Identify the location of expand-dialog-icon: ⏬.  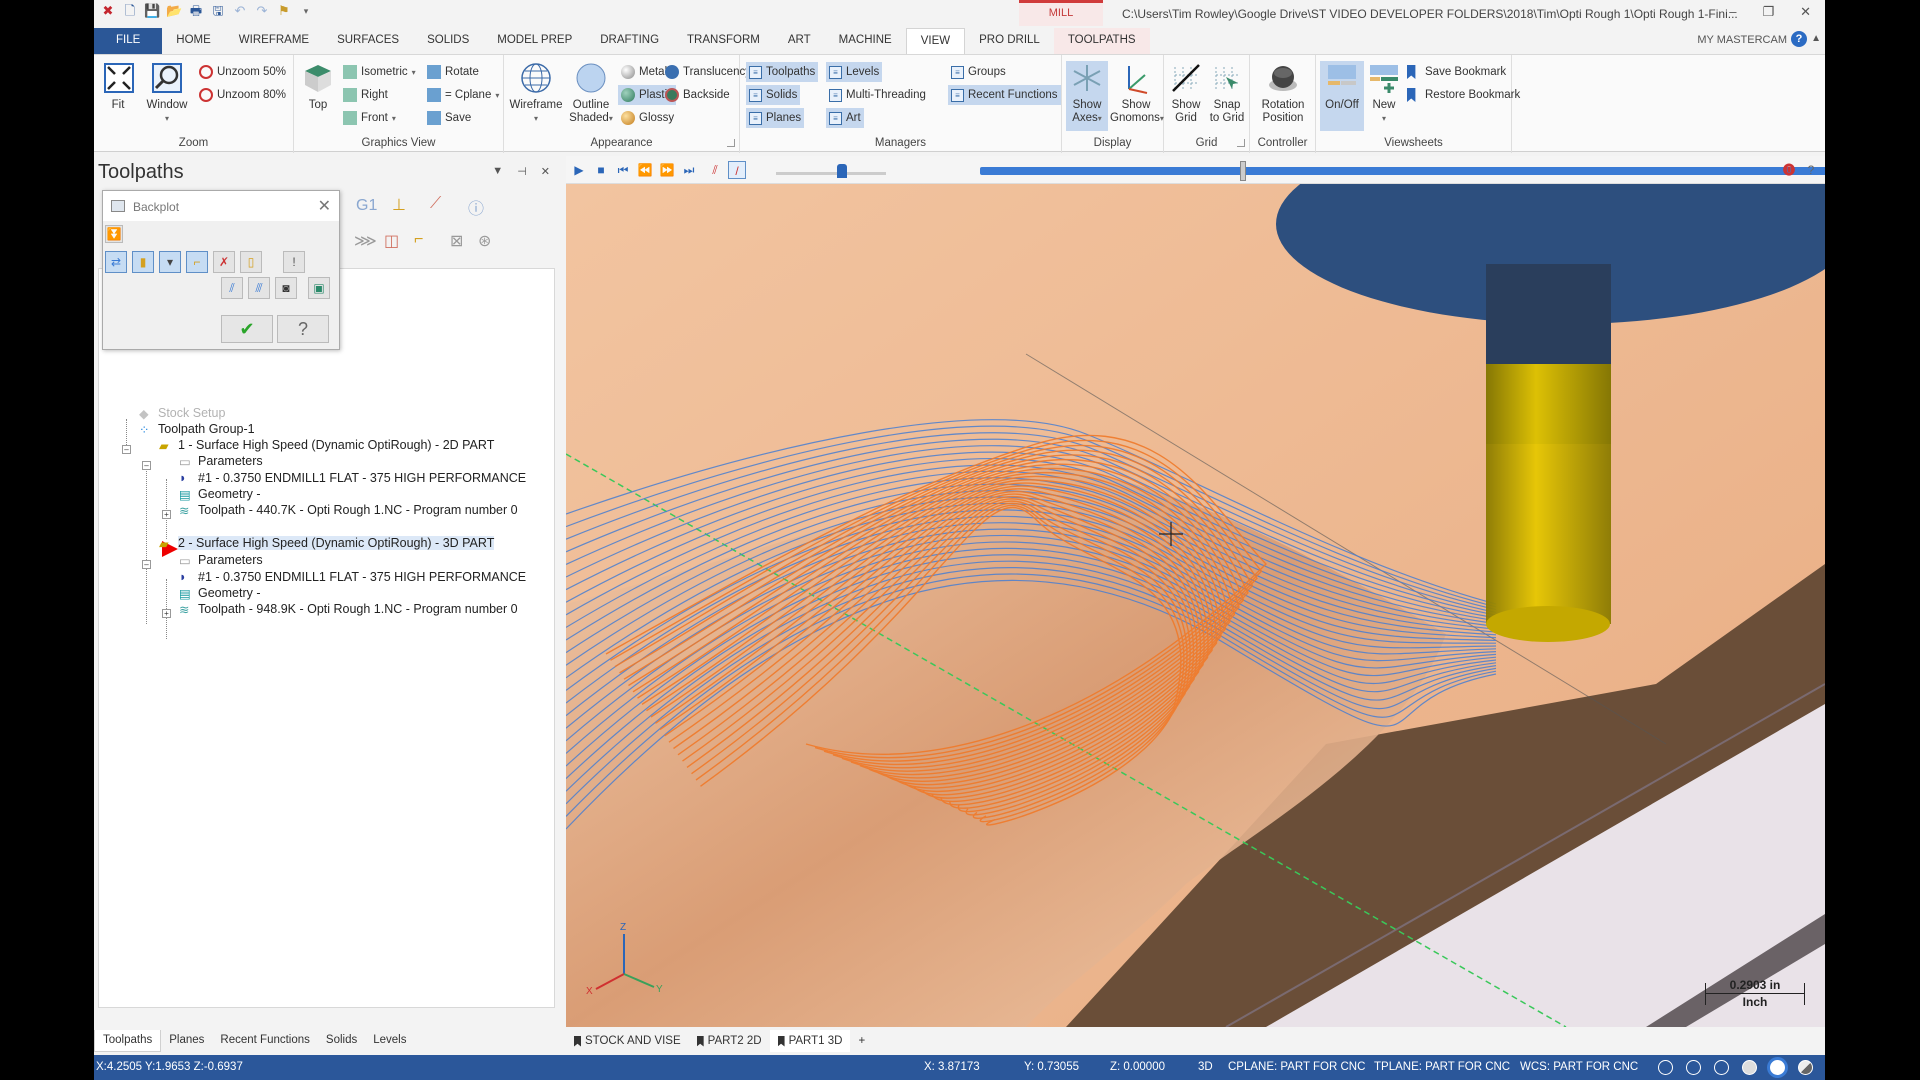
(114, 234).